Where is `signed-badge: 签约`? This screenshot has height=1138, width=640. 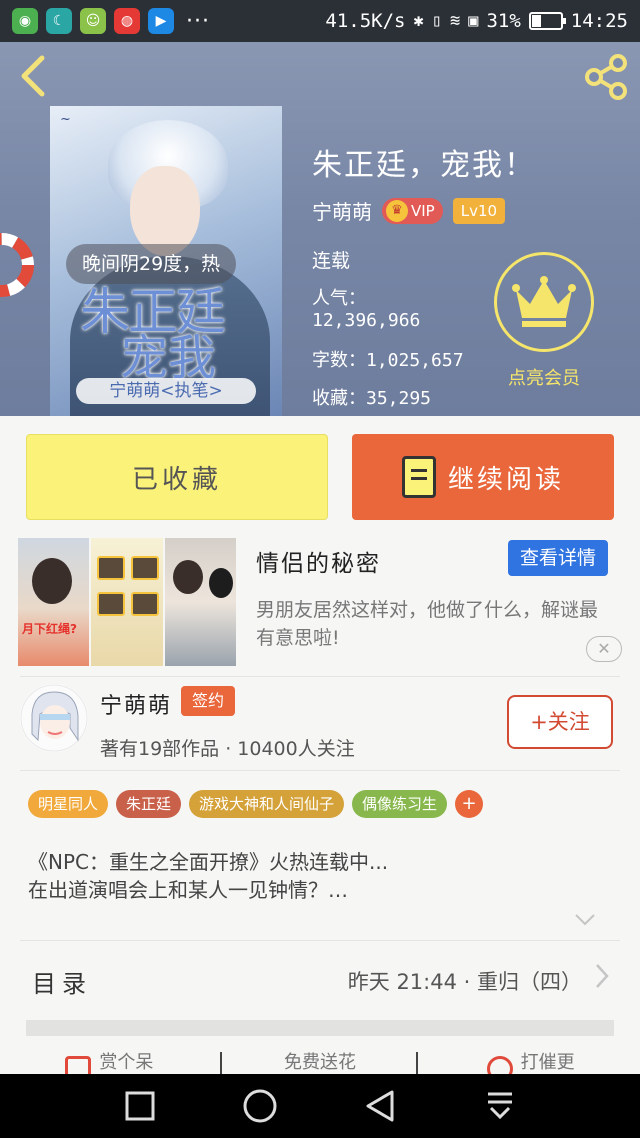 signed-badge: 签约 is located at coordinates (208, 701).